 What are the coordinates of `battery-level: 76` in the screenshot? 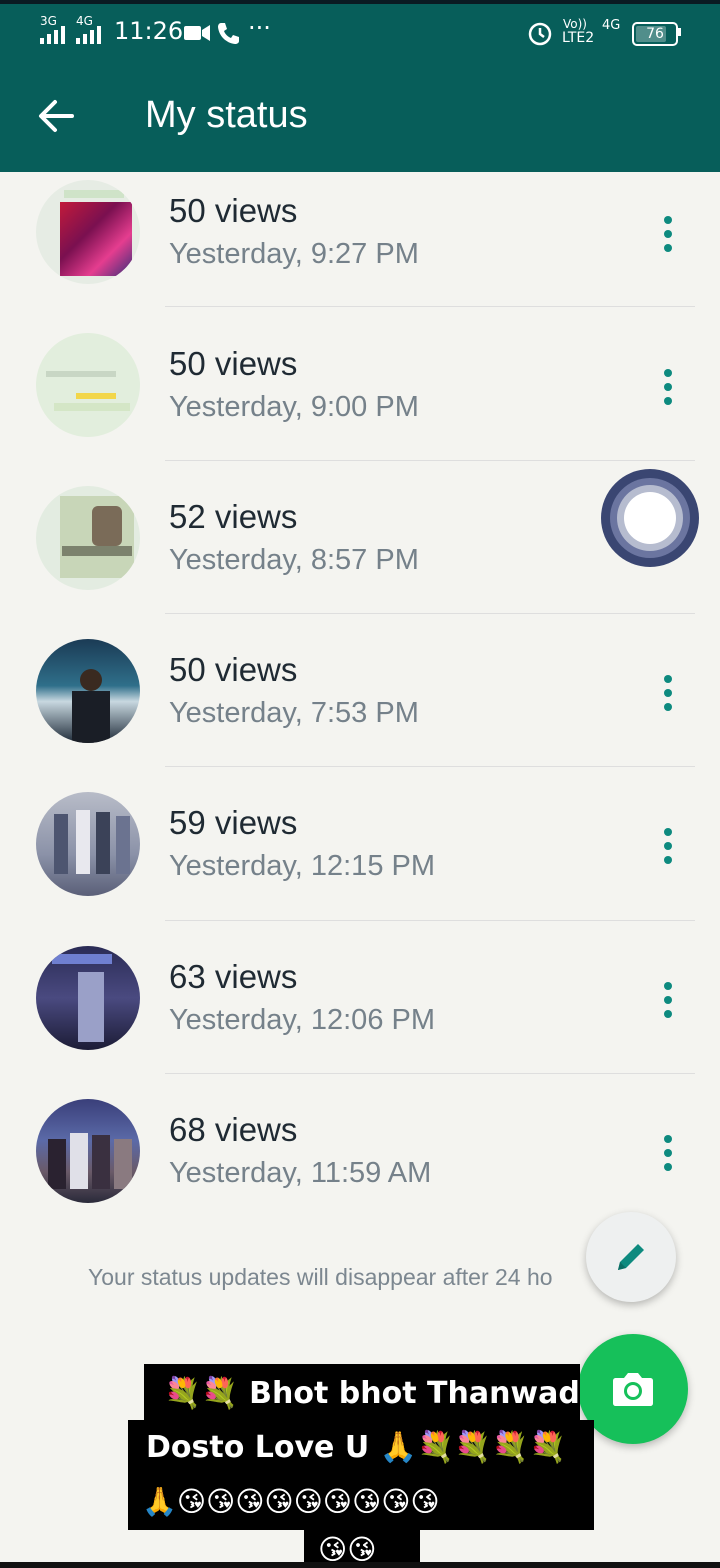 It's located at (655, 34).